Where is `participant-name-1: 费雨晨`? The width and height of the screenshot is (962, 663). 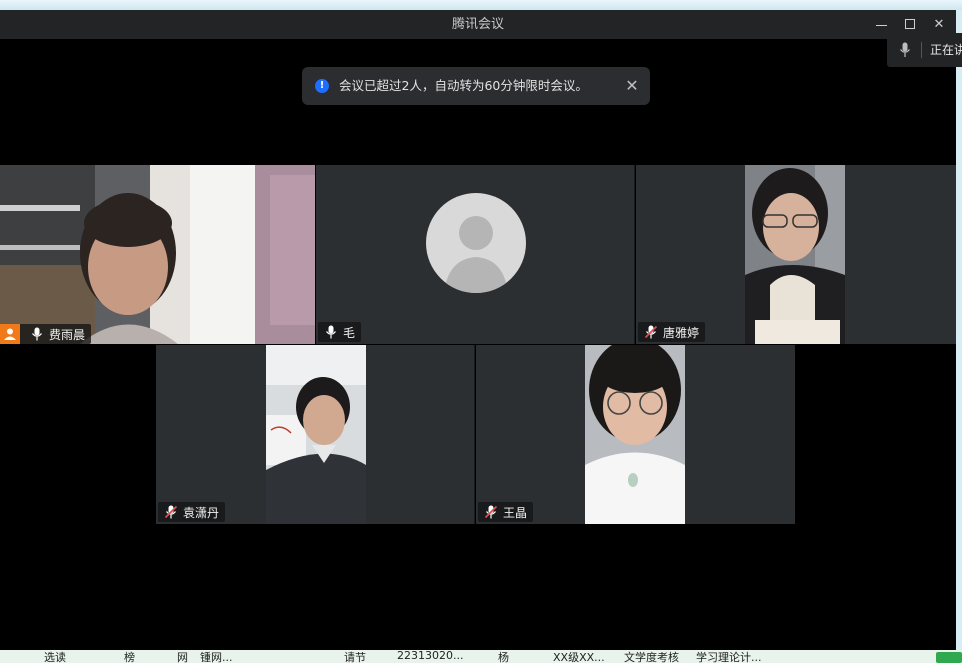
participant-name-1: 费雨晨 is located at coordinates (67, 334).